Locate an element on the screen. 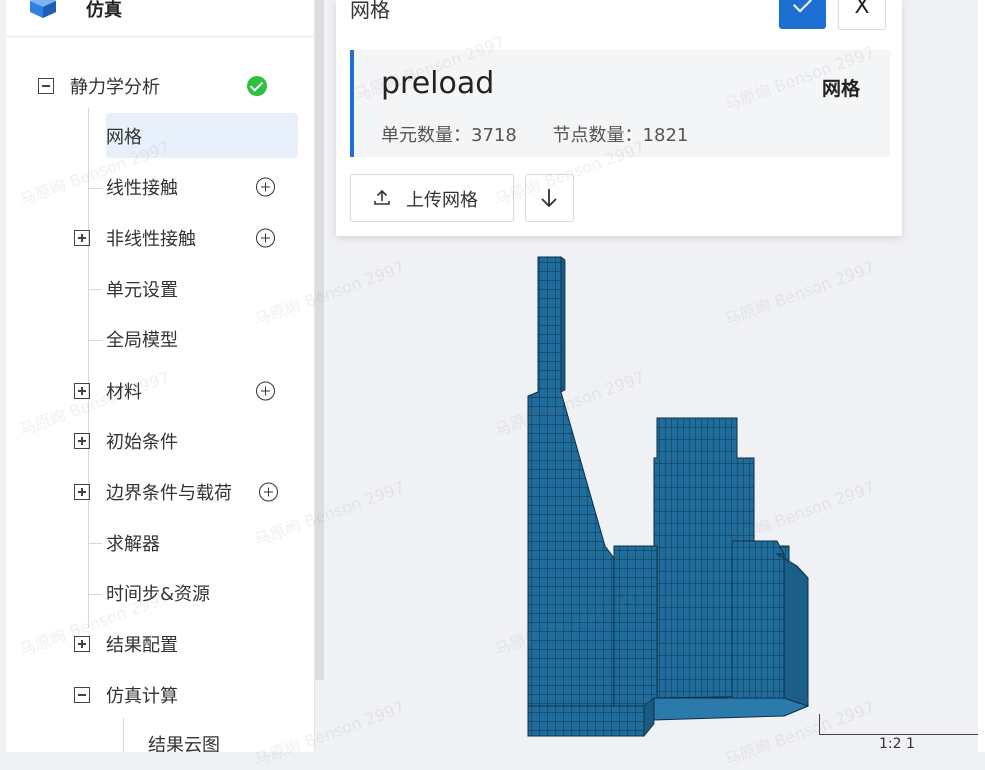 This screenshot has width=985, height=770. arrow-down-icon is located at coordinates (549, 198).